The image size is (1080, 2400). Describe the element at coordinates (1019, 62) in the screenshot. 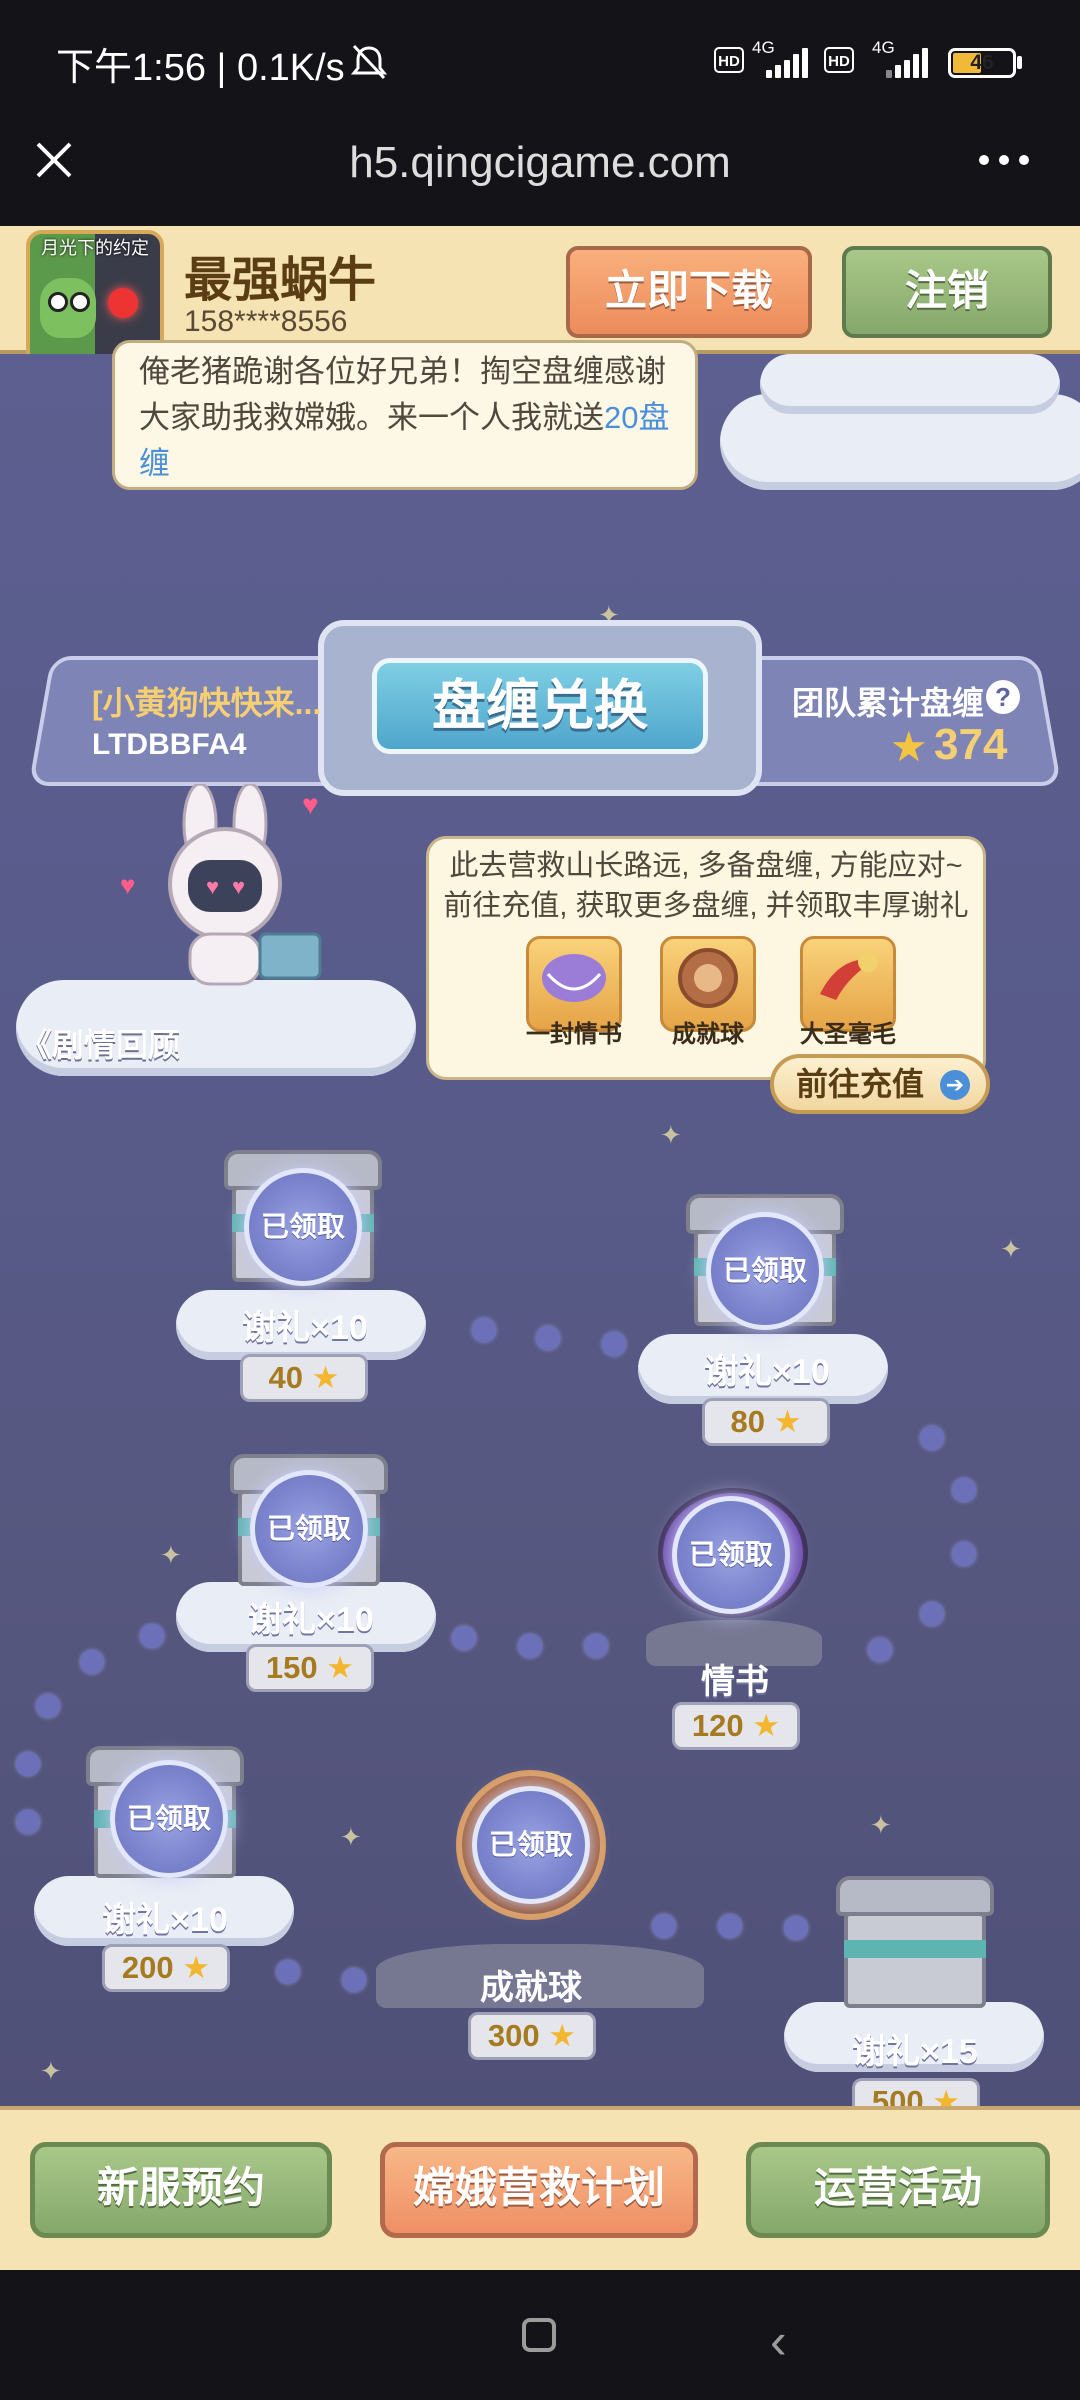

I see `battery-tip` at that location.